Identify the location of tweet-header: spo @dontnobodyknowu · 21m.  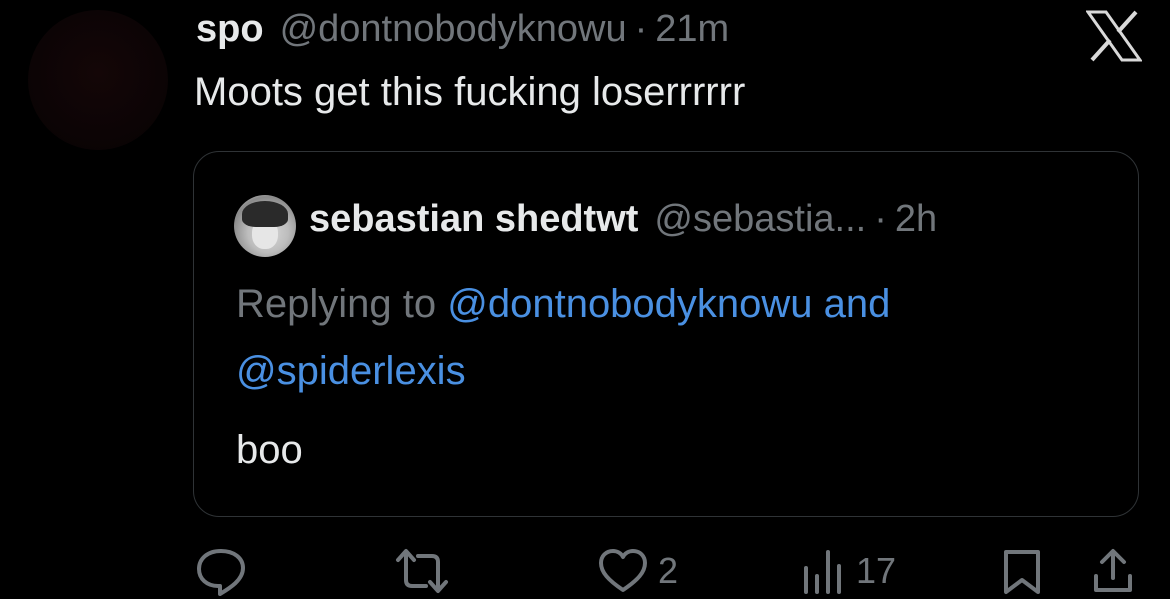
(462, 33).